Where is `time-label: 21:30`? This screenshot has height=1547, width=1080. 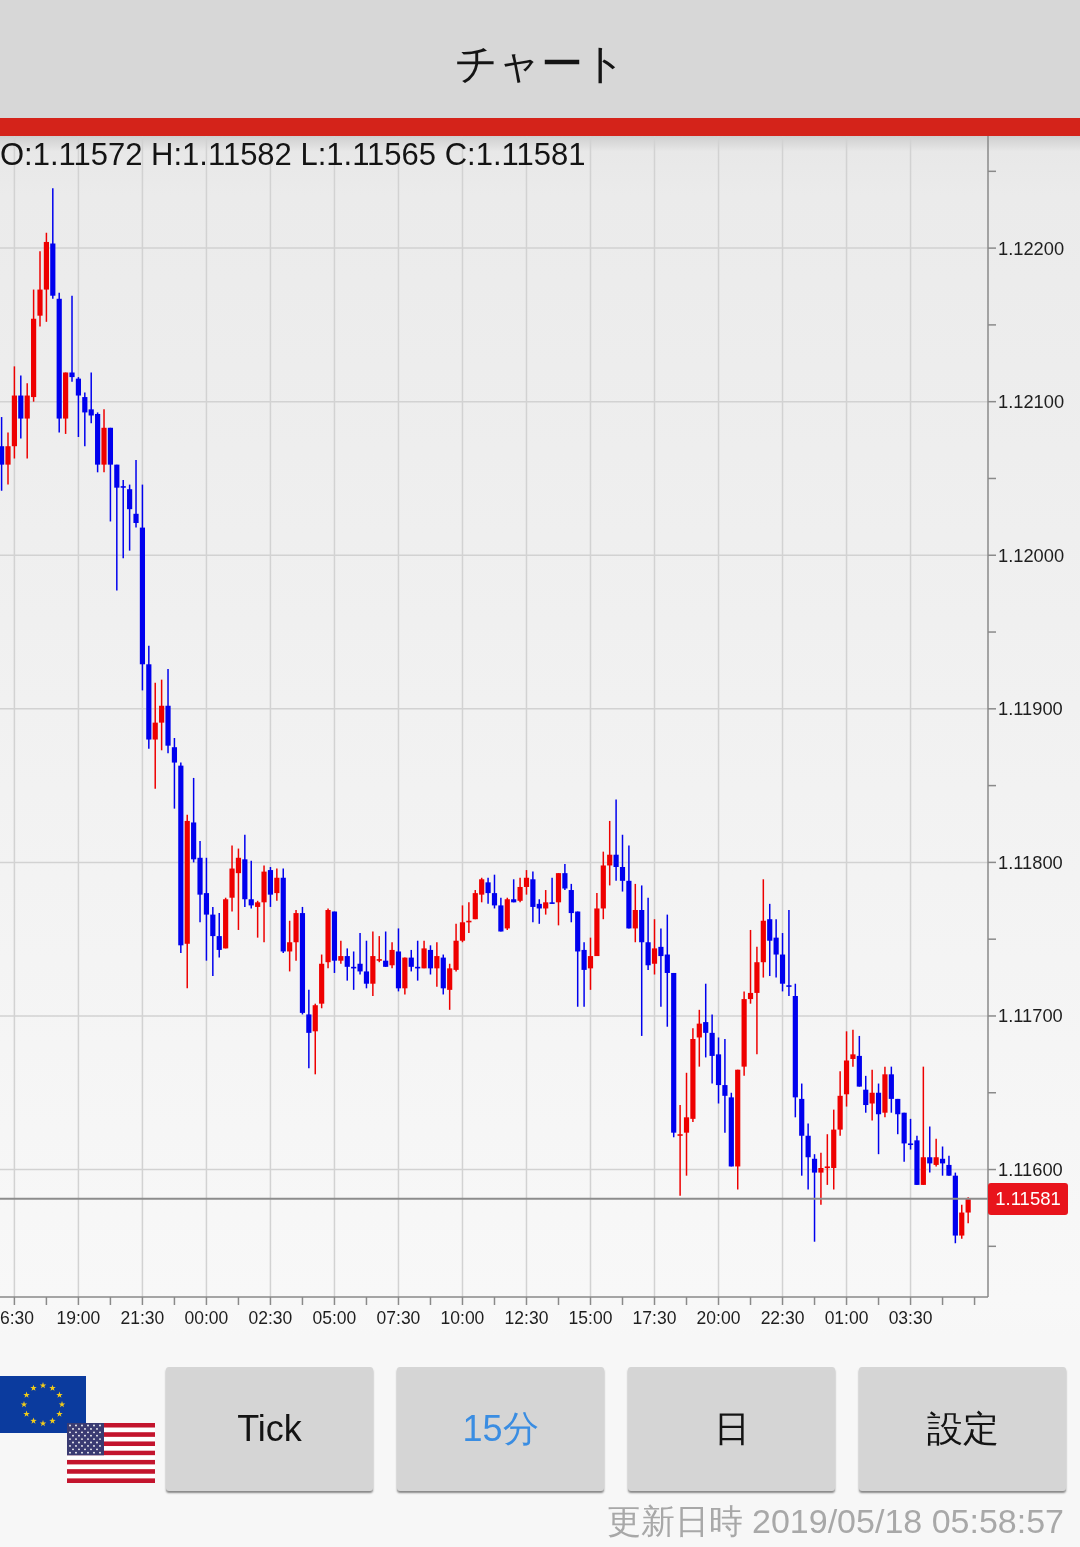 time-label: 21:30 is located at coordinates (142, 1318).